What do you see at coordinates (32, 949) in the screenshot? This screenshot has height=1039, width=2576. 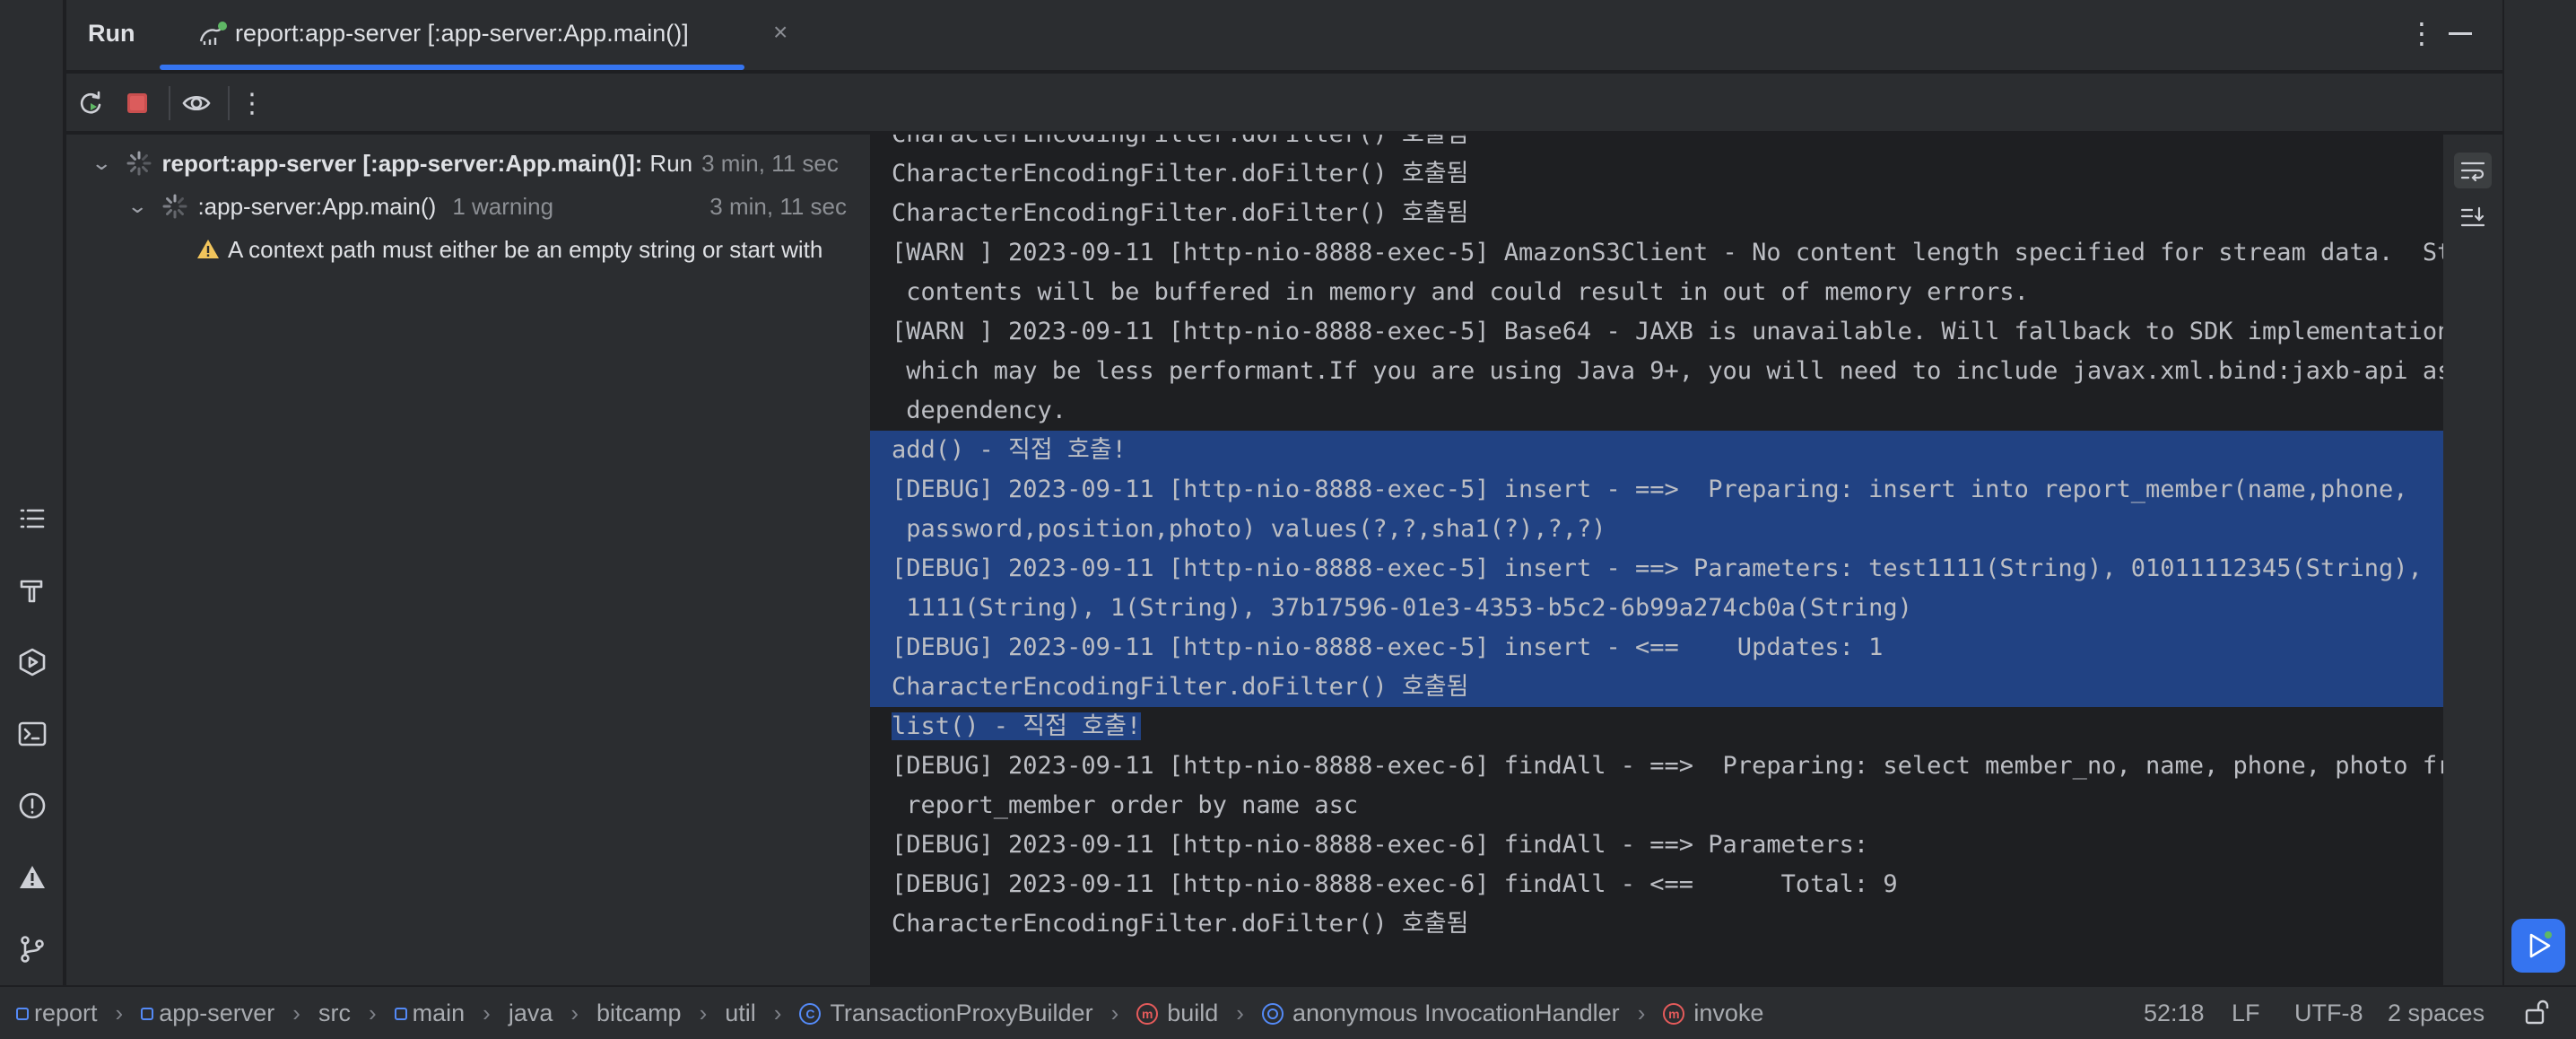 I see `git-button` at bounding box center [32, 949].